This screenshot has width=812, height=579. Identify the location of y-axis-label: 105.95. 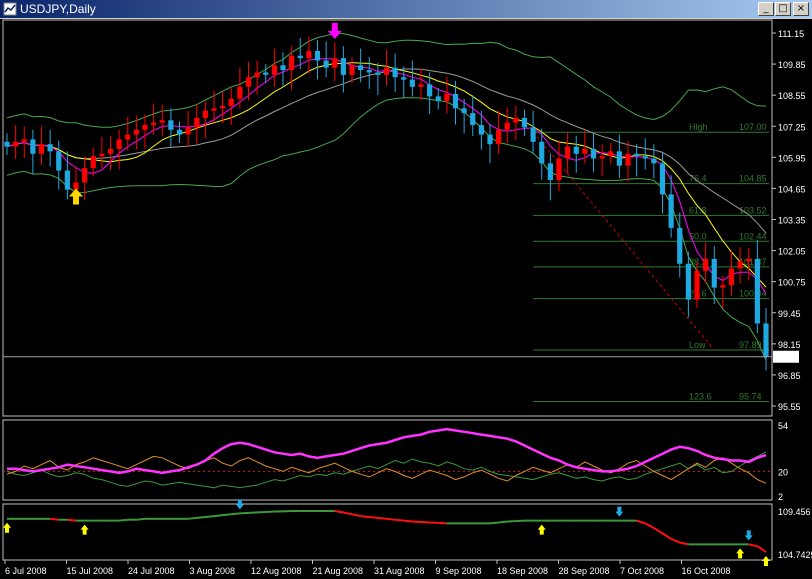
(792, 158).